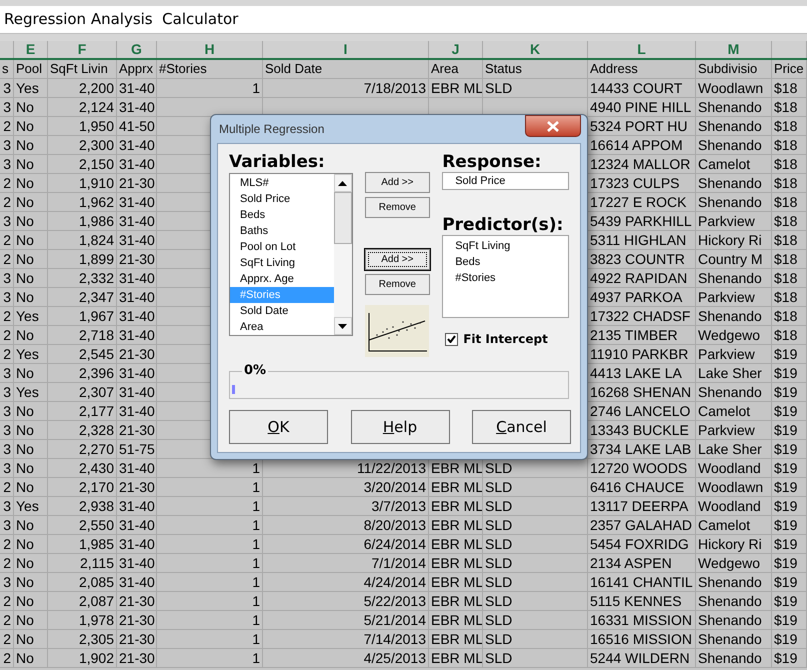 This screenshot has height=670, width=807. Describe the element at coordinates (641, 49) in the screenshot. I see `column-letter: L` at that location.